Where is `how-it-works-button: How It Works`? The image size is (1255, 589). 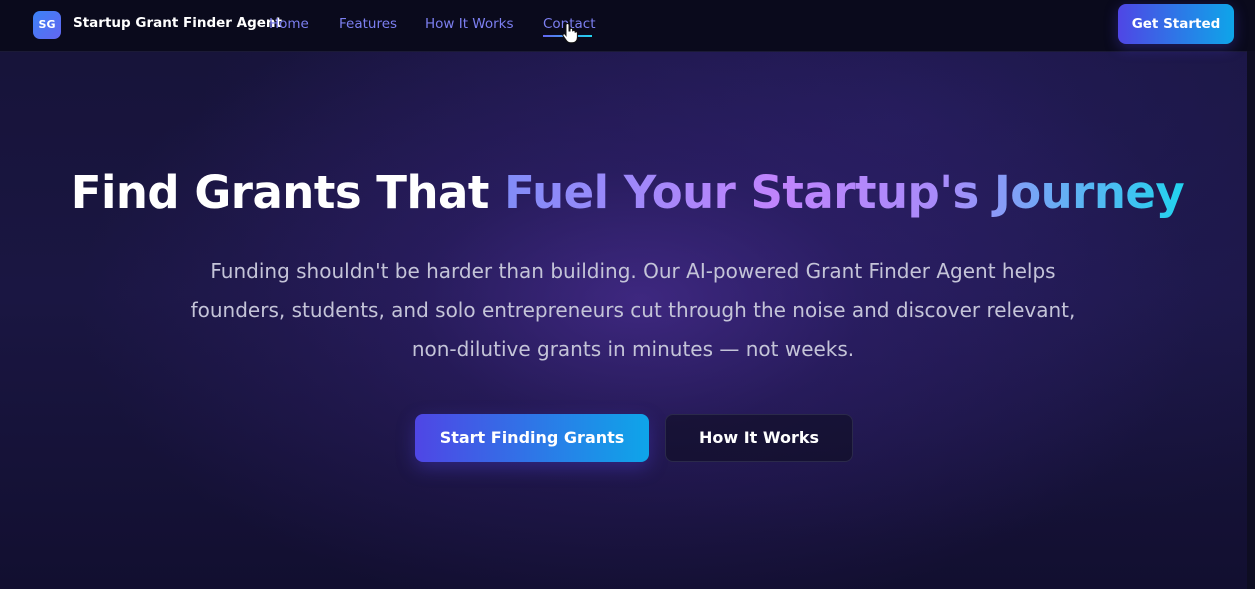
how-it-works-button: How It Works is located at coordinates (759, 438).